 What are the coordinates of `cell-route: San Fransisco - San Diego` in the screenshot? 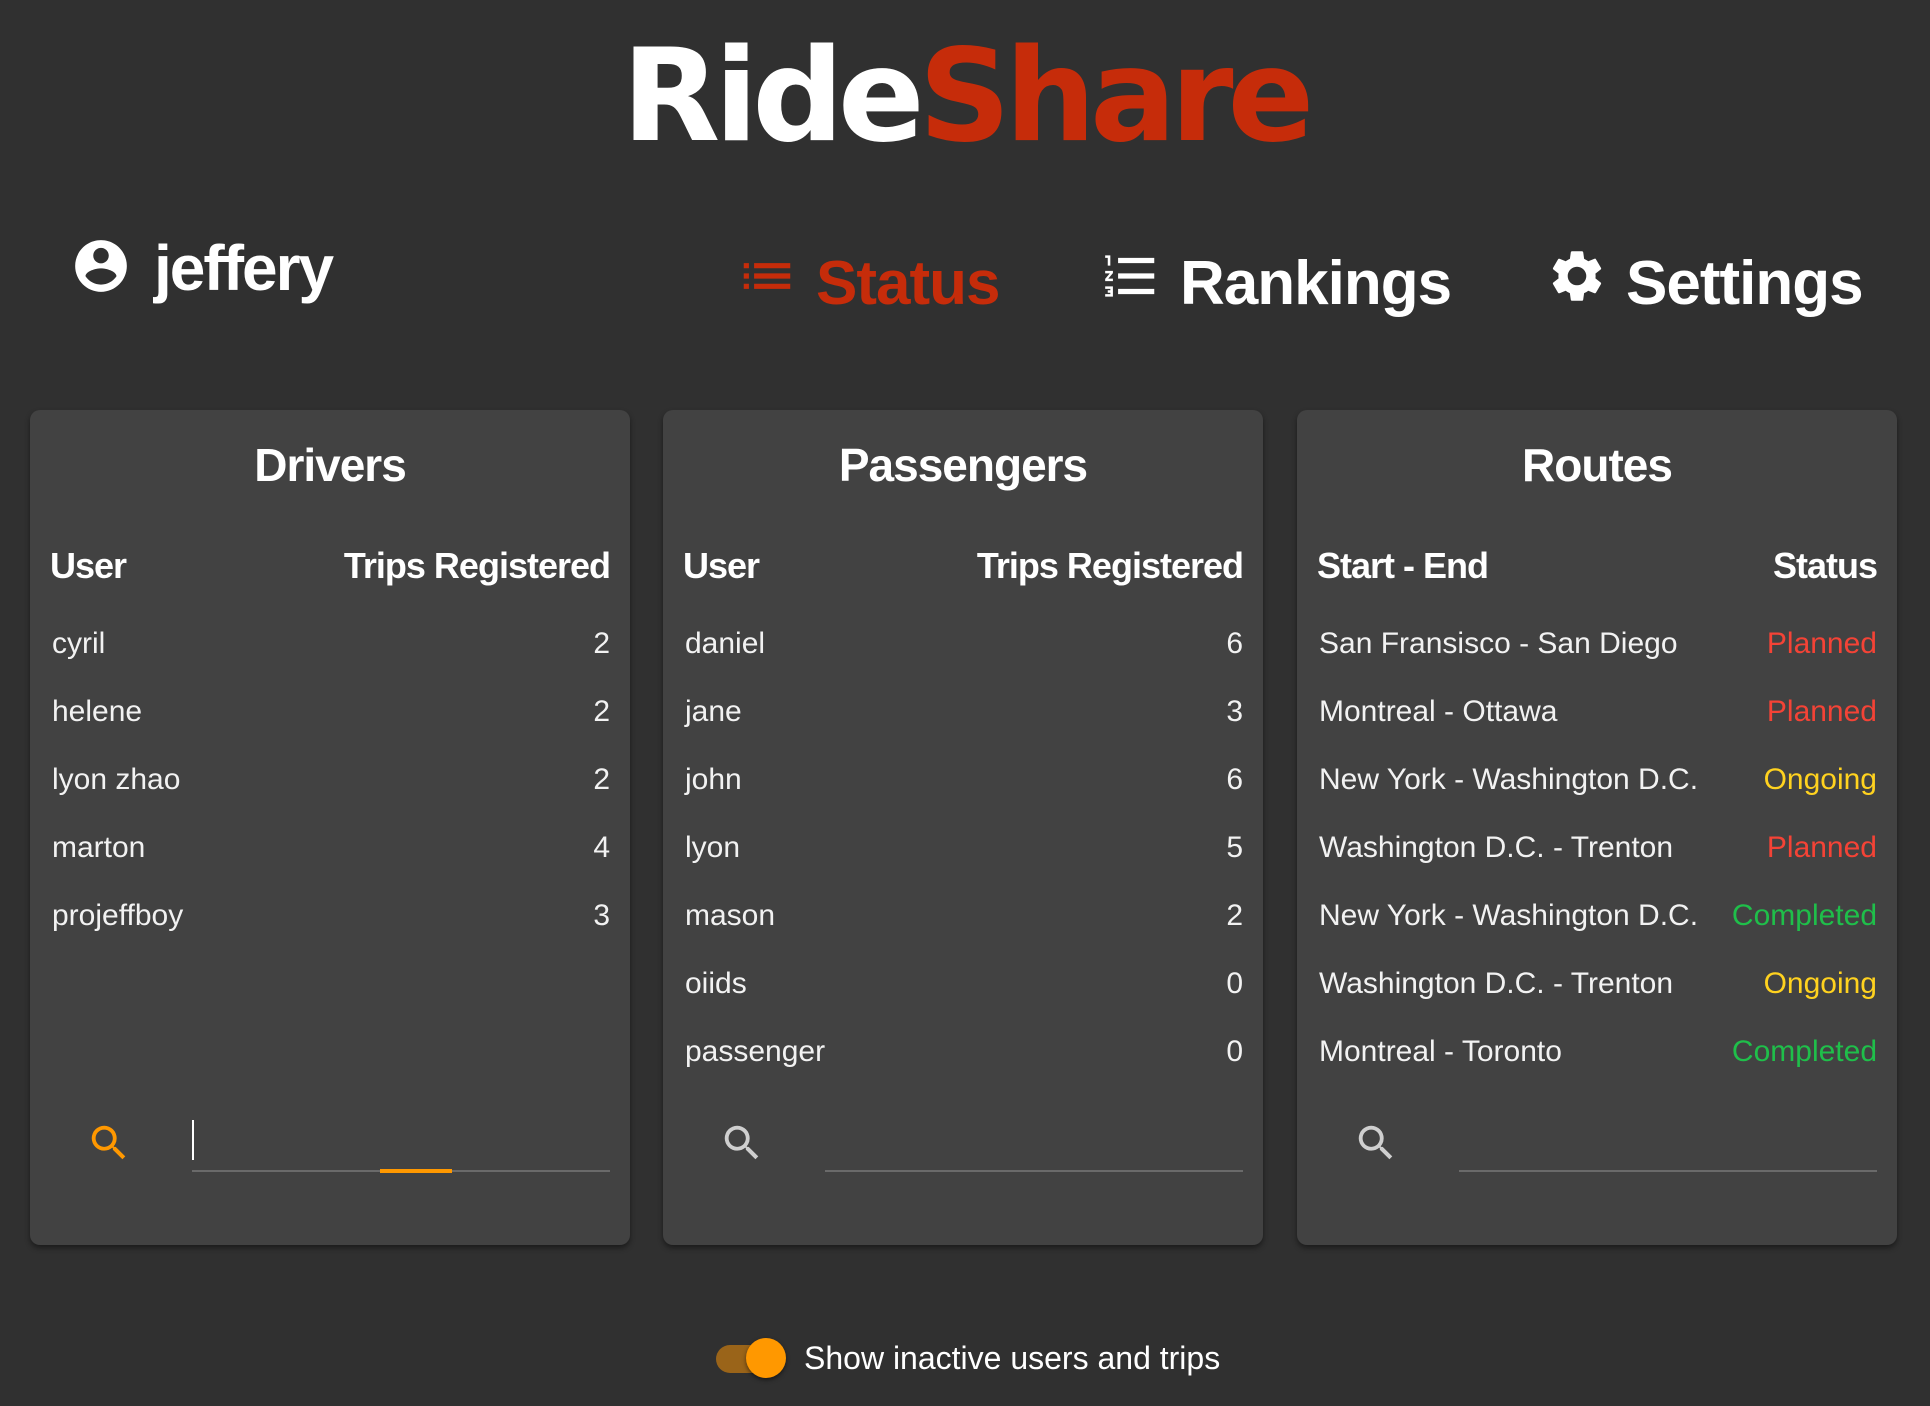 It's located at (1498, 643).